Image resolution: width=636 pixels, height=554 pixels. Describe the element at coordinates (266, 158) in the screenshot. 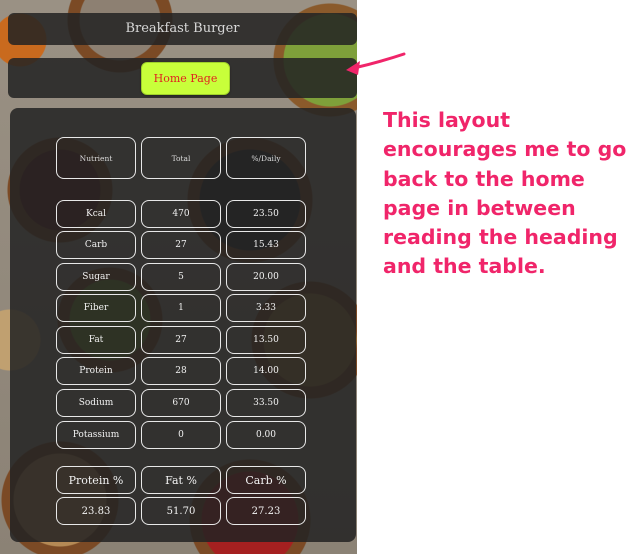

I see `column-header-daily: %/Daily` at that location.